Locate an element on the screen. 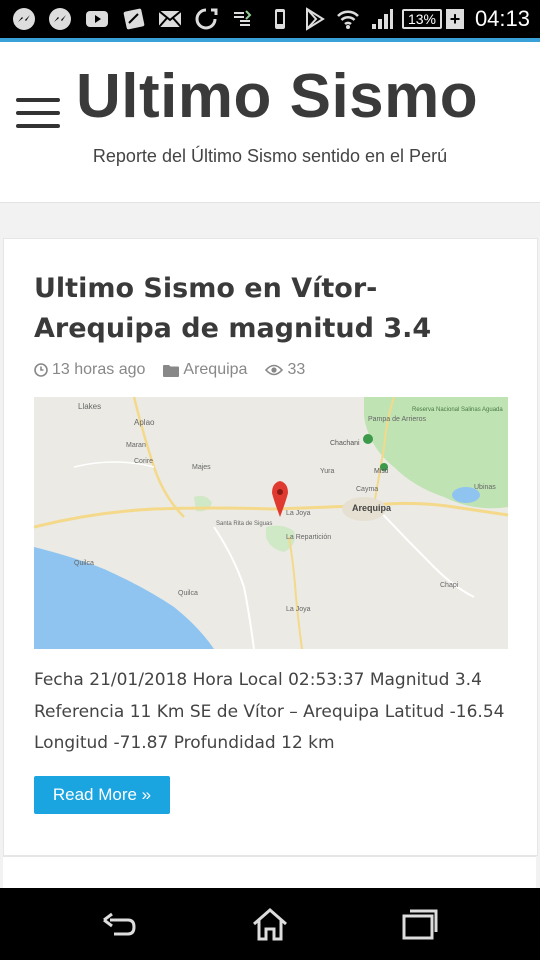  mail-icon is located at coordinates (170, 19).